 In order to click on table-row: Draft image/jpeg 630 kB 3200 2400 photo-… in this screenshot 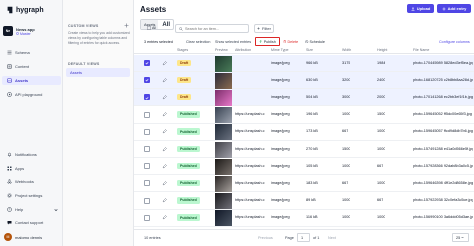, I will do `click(304, 81)`.